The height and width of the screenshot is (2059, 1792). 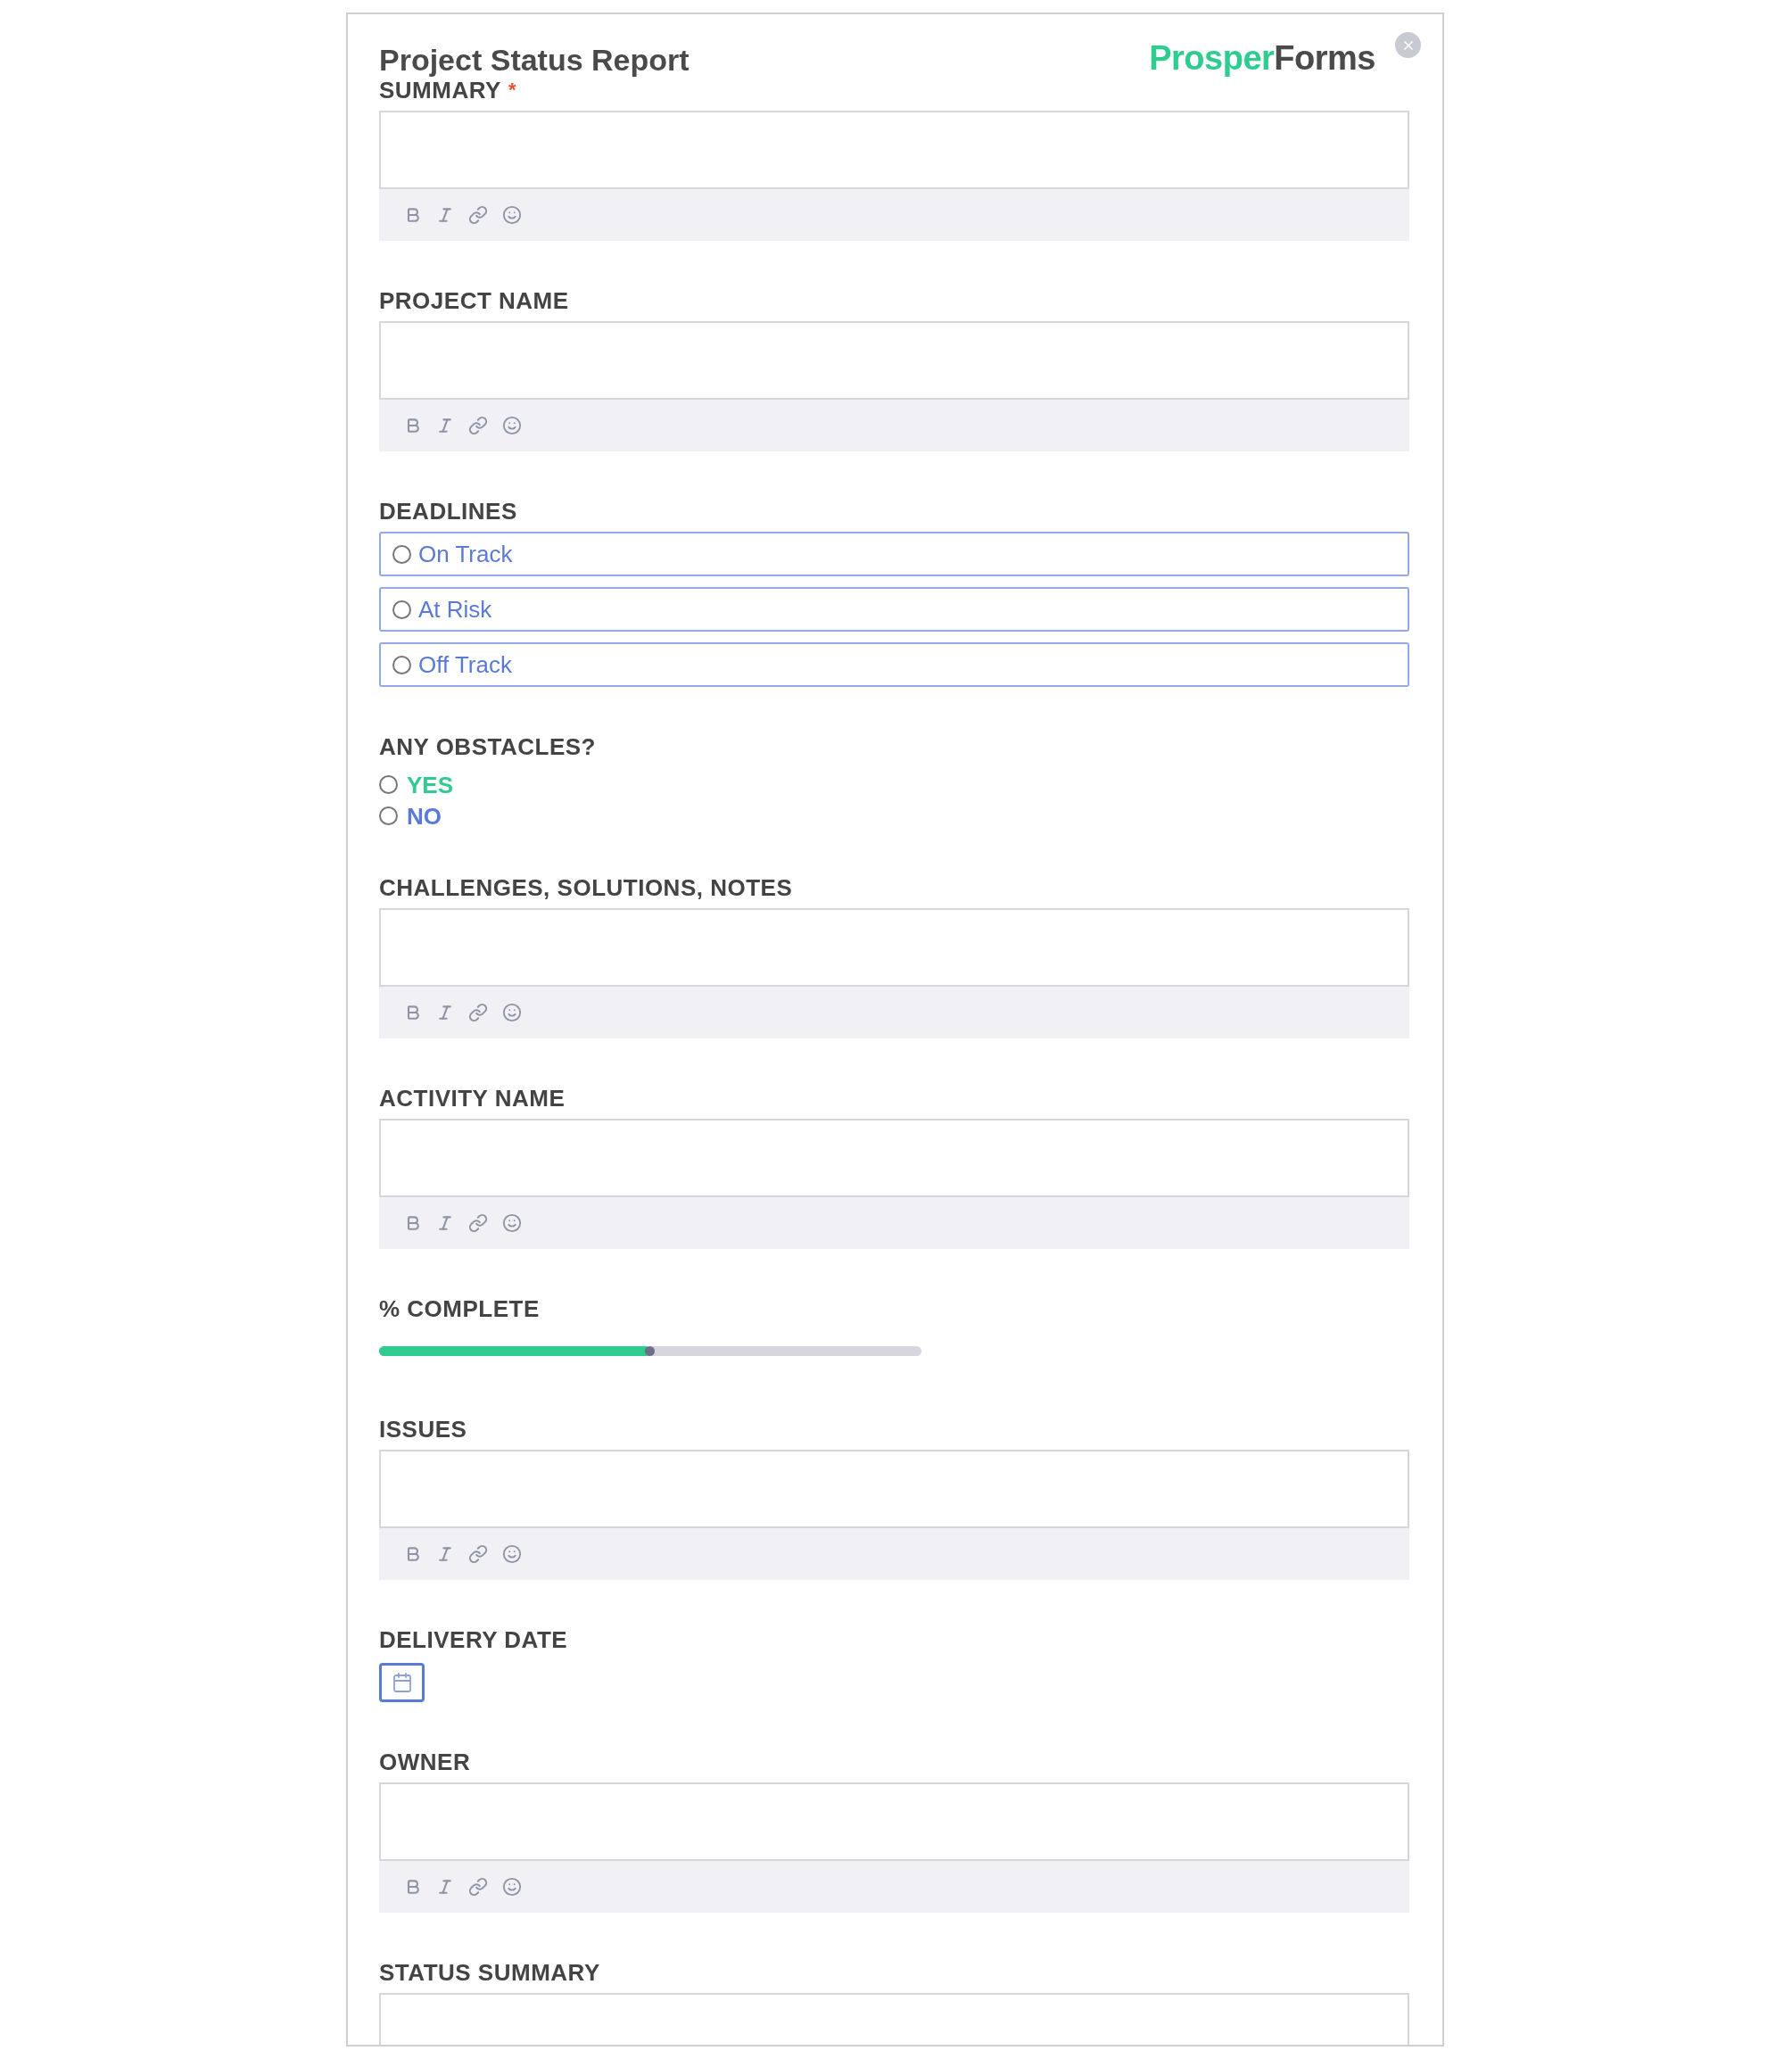 I want to click on radio-option: At Risk, so click(x=894, y=609).